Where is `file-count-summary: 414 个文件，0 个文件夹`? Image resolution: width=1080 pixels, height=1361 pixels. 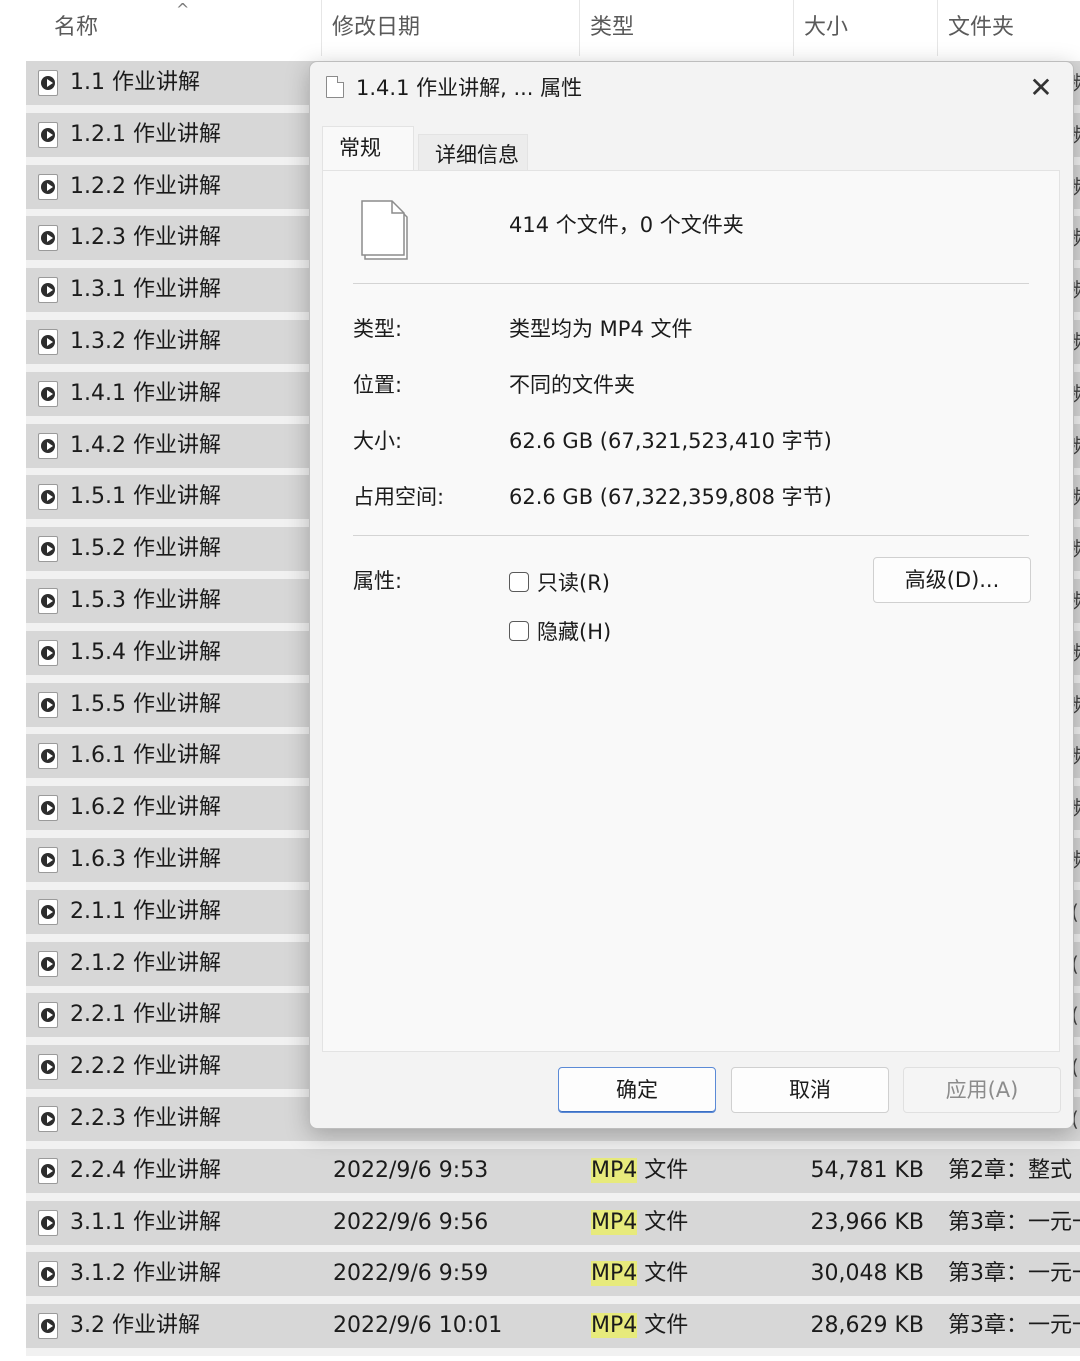 file-count-summary: 414 个文件，0 个文件夹 is located at coordinates (626, 225).